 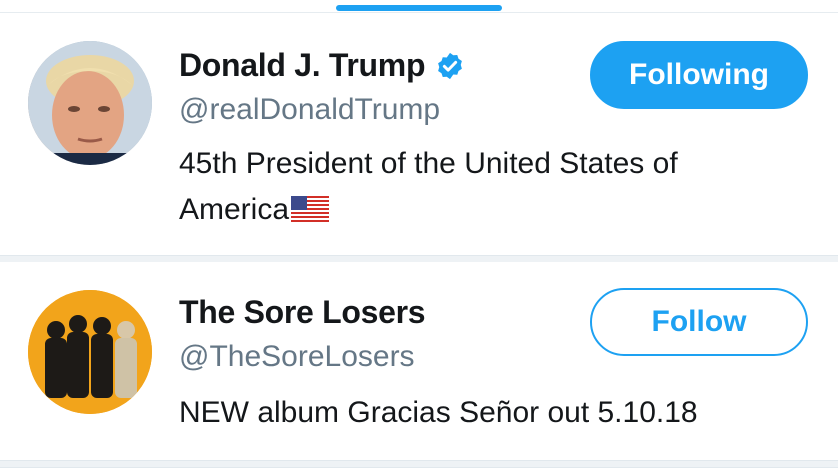 I want to click on following-button: Following, so click(x=699, y=75).